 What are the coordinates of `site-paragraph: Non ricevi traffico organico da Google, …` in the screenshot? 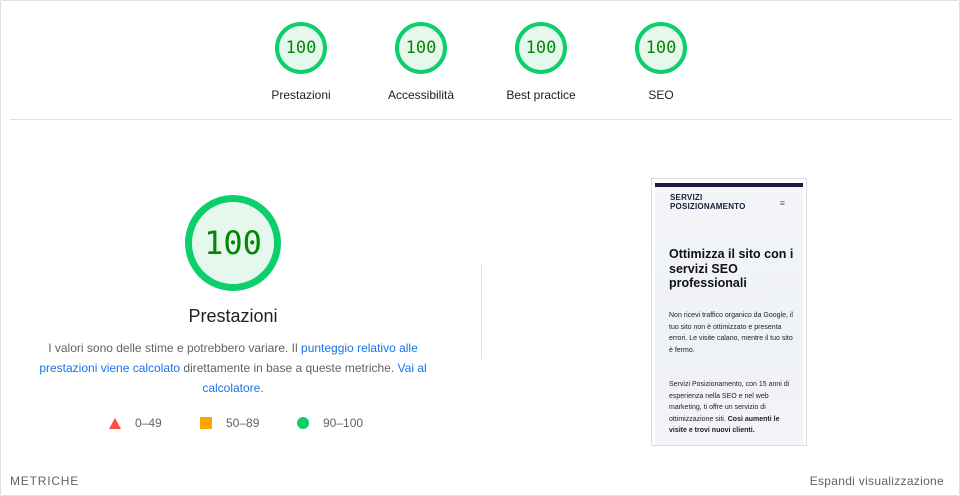 It's located at (731, 333).